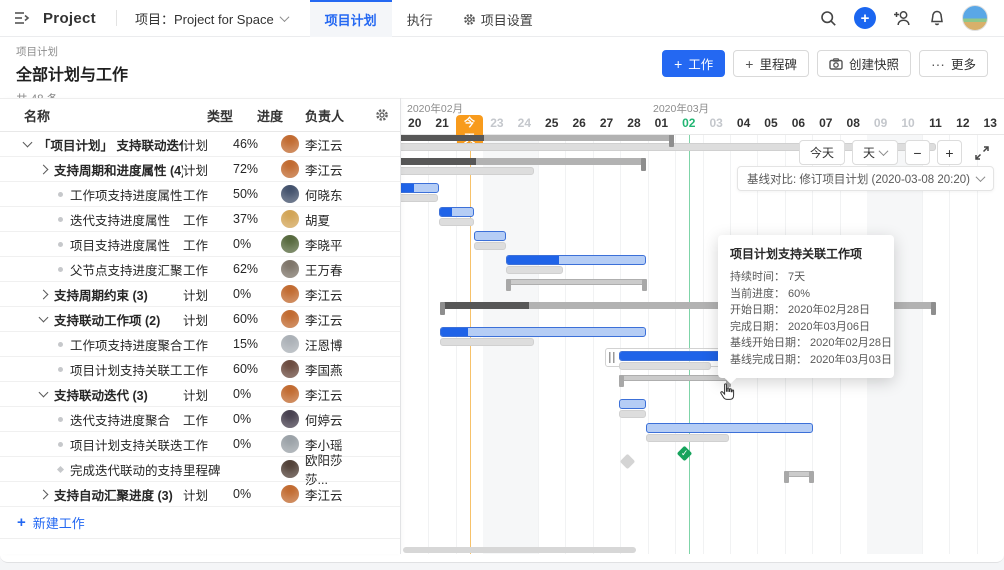  Describe the element at coordinates (975, 18) in the screenshot. I see `user-avatar` at that location.